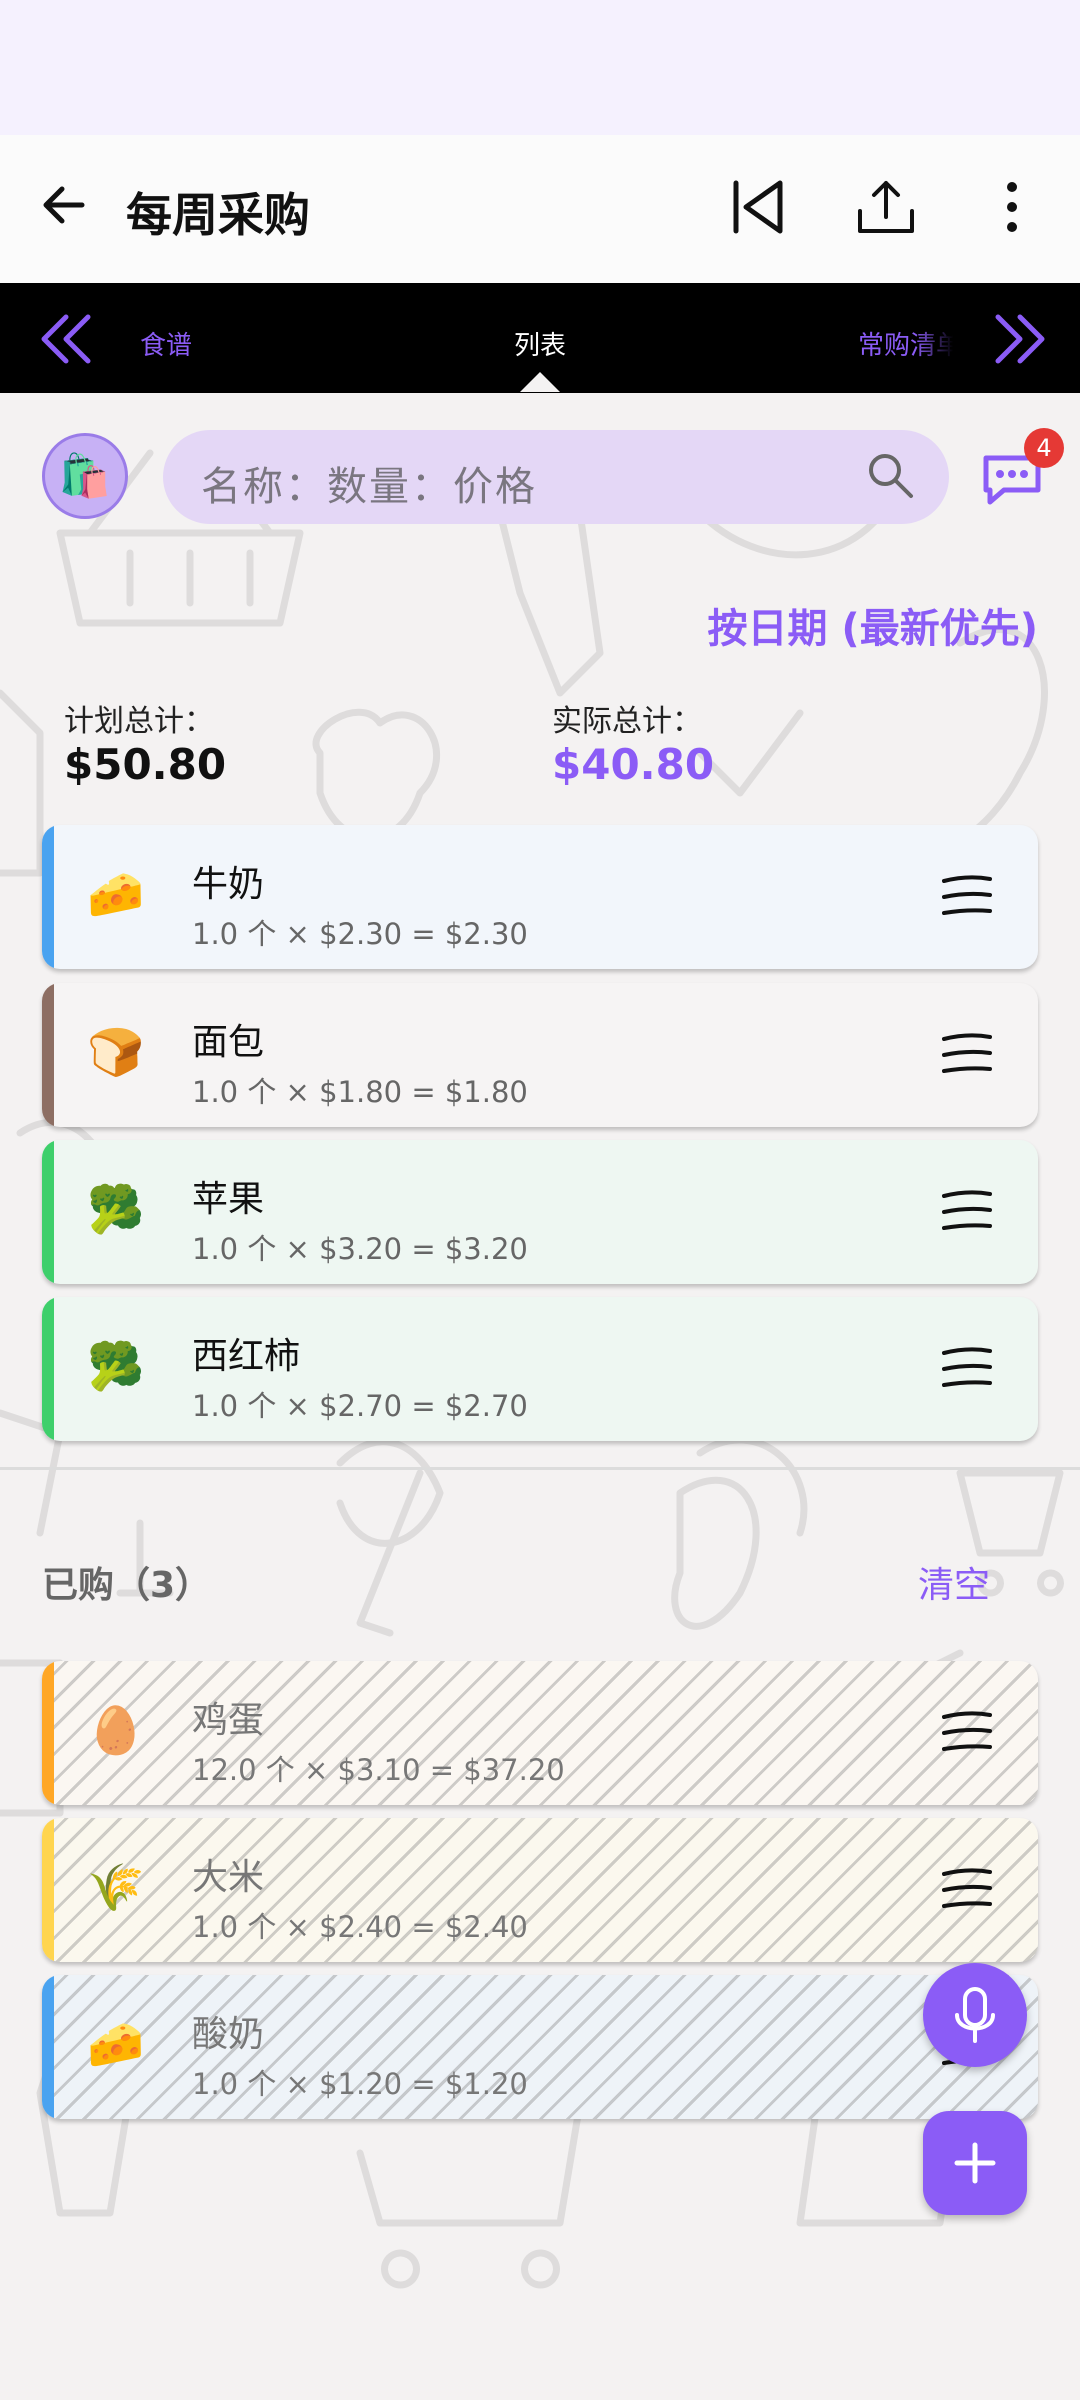 The width and height of the screenshot is (1080, 2400). What do you see at coordinates (954, 1582) in the screenshot?
I see `clear-bought-button: 清空` at bounding box center [954, 1582].